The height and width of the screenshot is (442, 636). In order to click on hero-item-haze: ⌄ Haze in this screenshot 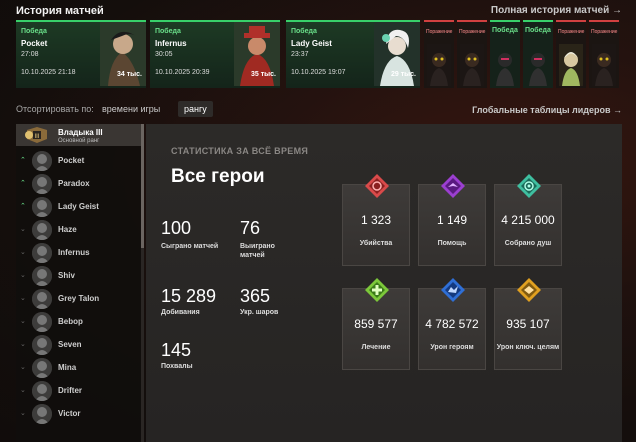, I will do `click(80, 230)`.